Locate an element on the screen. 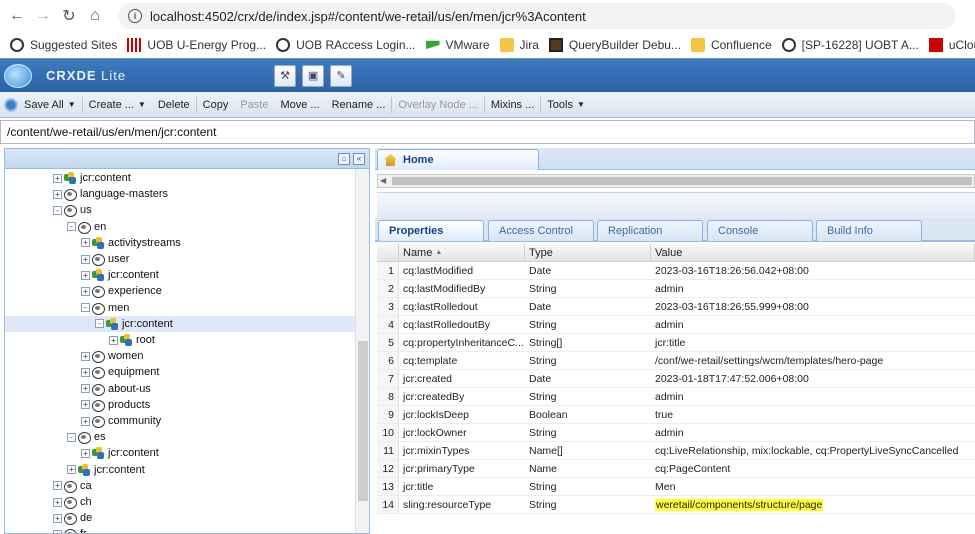 The image size is (975, 534). collapse-panel-icon: « is located at coordinates (359, 158).